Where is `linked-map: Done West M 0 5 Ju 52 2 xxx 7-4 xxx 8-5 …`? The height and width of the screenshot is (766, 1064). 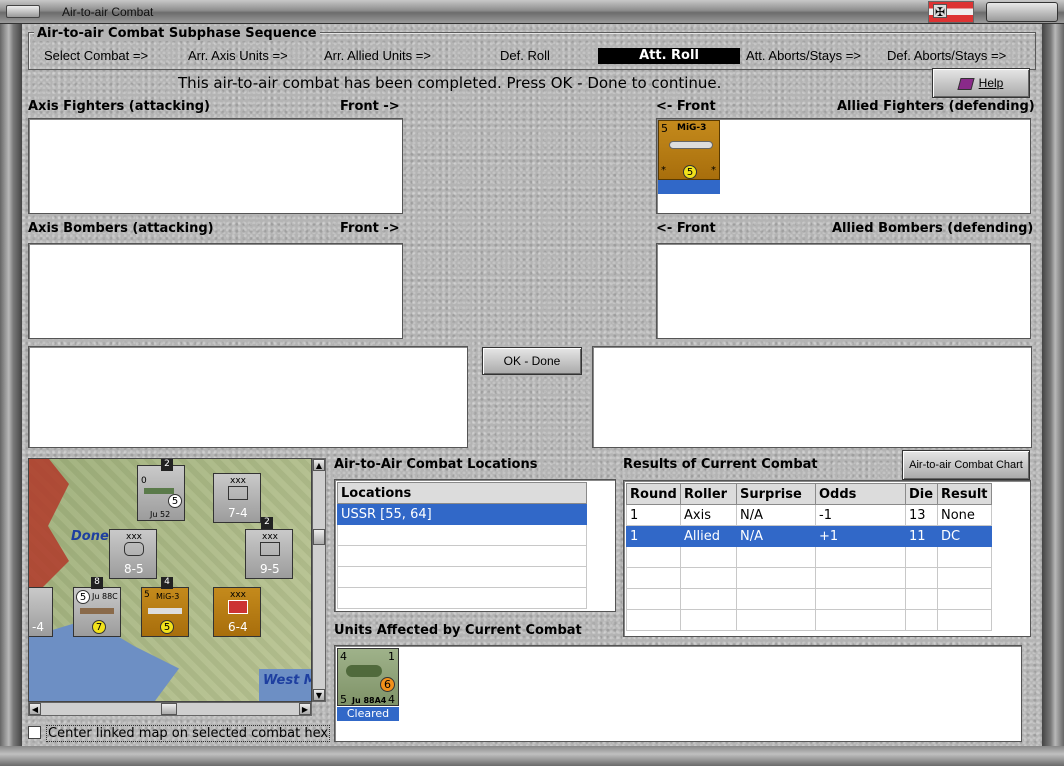
linked-map: Done West M 0 5 Ju 52 2 xxx 7-4 xxx 8-5 … is located at coordinates (170, 580).